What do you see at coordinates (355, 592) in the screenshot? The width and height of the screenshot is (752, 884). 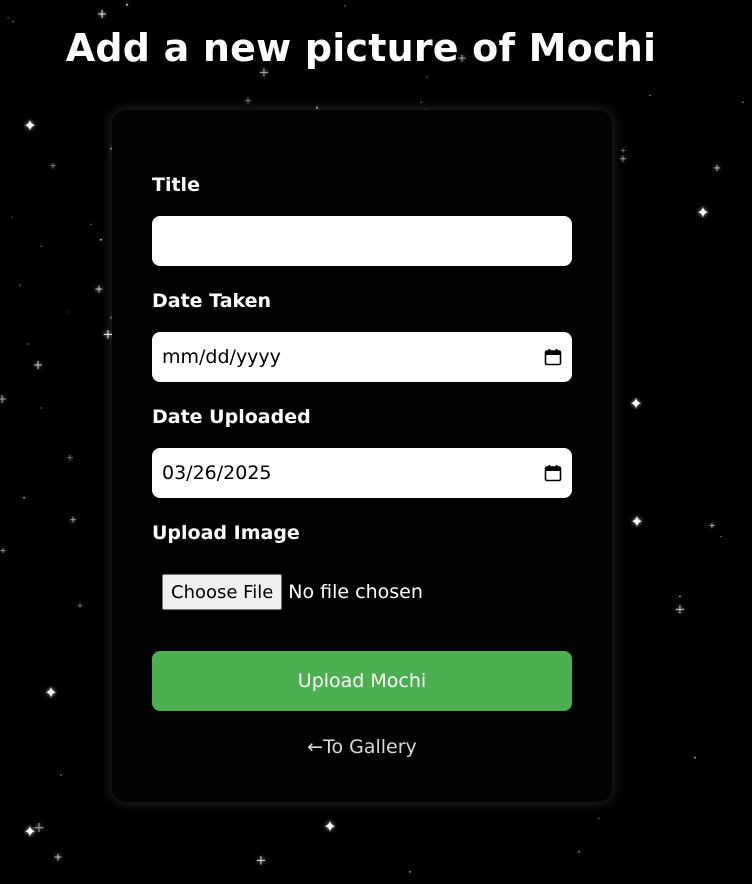 I see `file-status-text: No file chosen` at bounding box center [355, 592].